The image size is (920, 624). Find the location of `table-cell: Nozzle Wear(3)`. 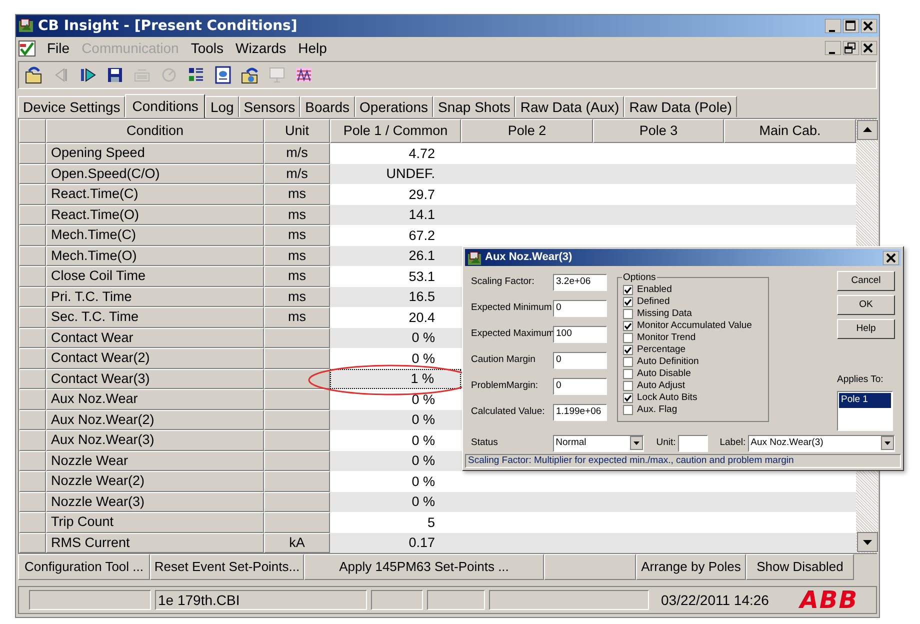

table-cell: Nozzle Wear(3) is located at coordinates (155, 502).